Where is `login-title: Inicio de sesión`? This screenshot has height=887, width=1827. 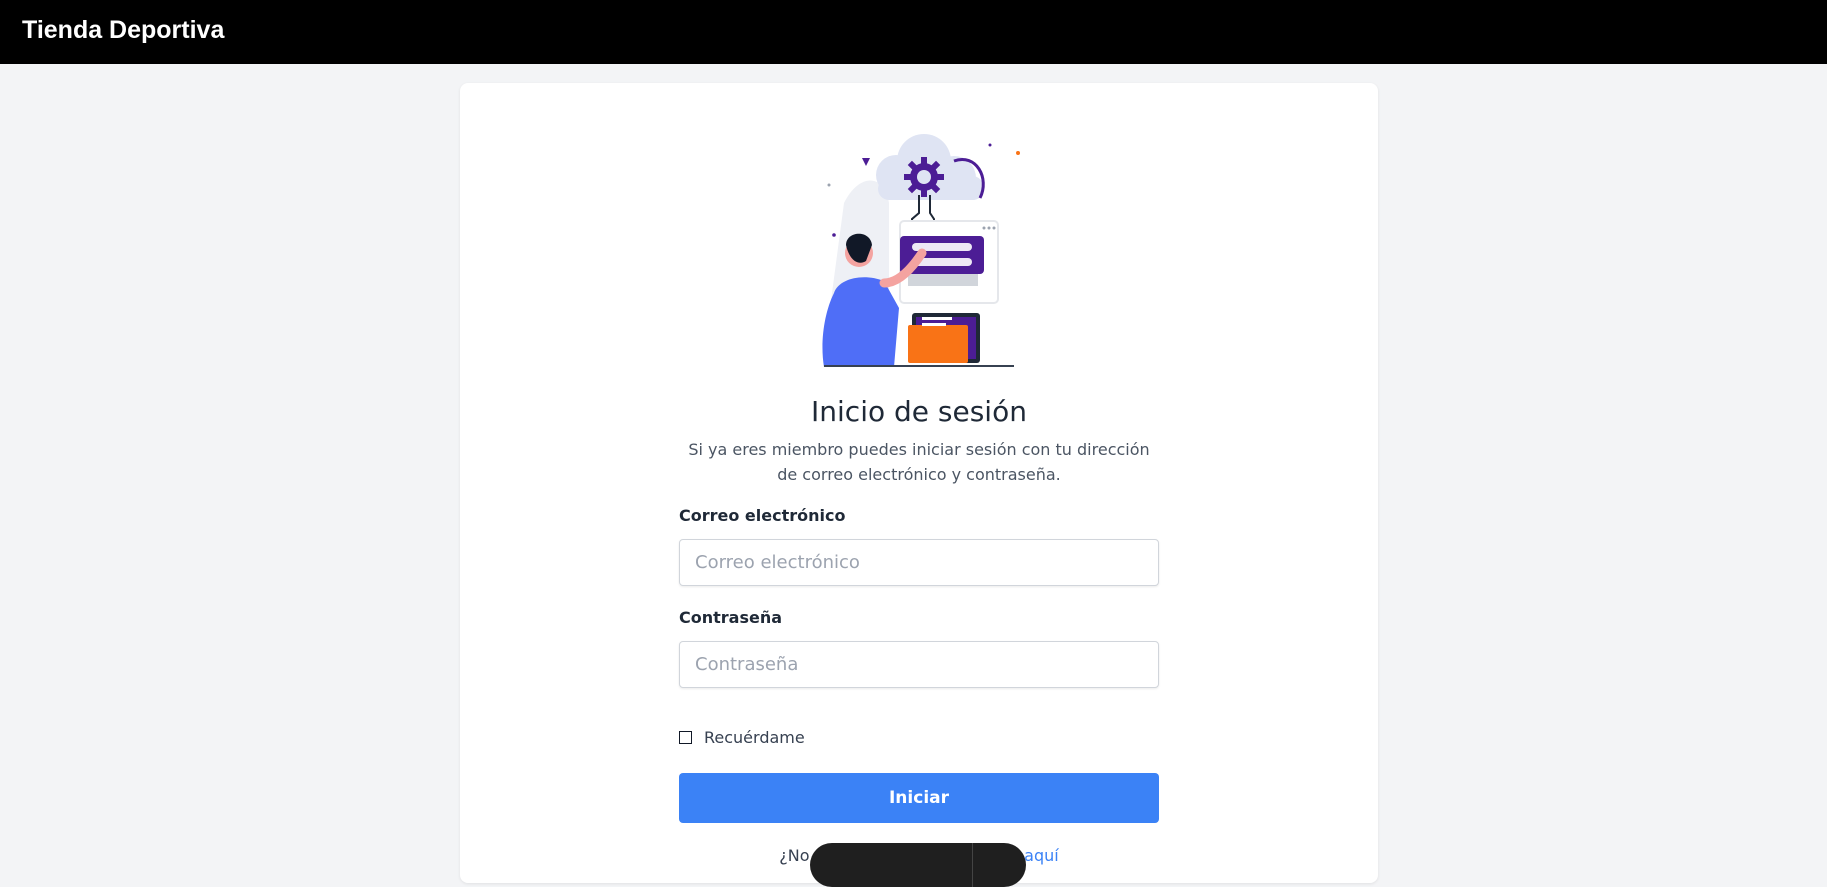 login-title: Inicio de sesión is located at coordinates (919, 411).